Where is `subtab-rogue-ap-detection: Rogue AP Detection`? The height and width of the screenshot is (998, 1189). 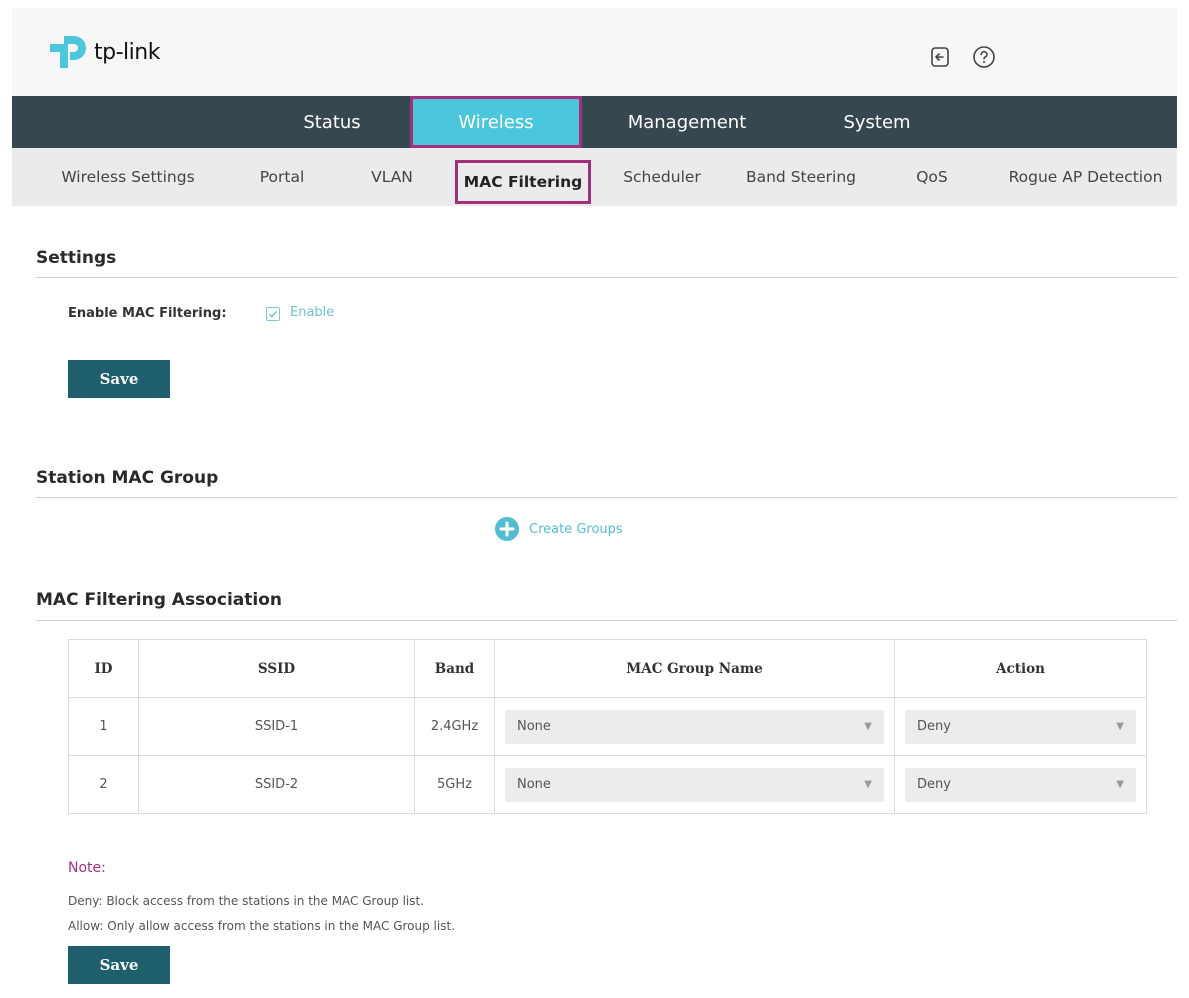
subtab-rogue-ap-detection: Rogue AP Detection is located at coordinates (1085, 177).